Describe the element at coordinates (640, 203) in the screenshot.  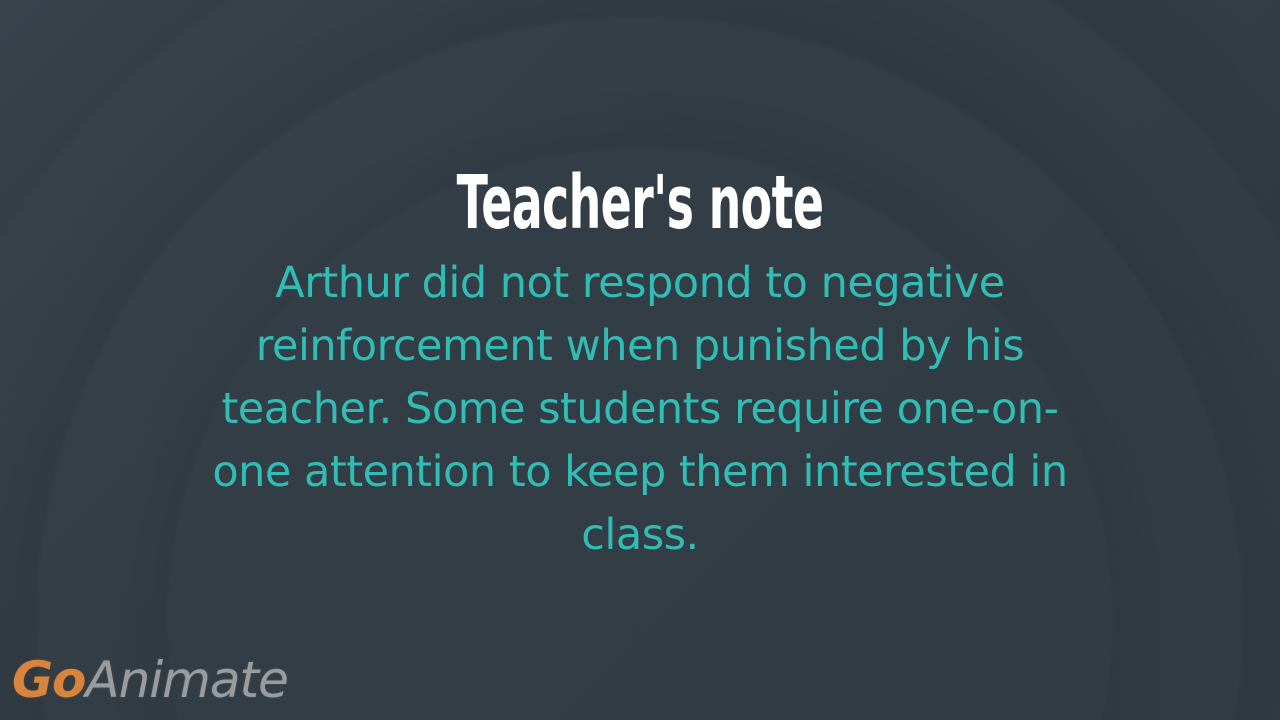
I see `slide-title: Teacher's note` at that location.